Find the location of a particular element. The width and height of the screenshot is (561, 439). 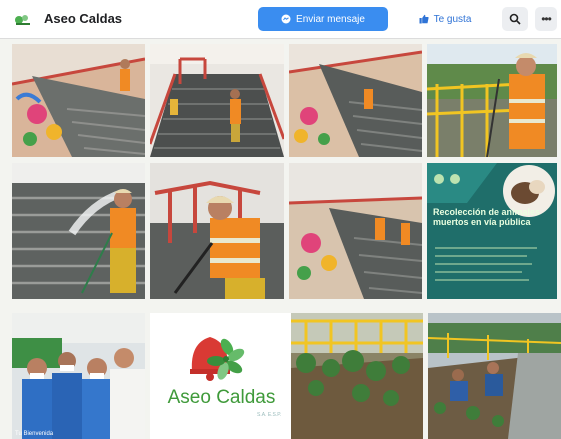

photo-worker-washing is located at coordinates (217, 231).